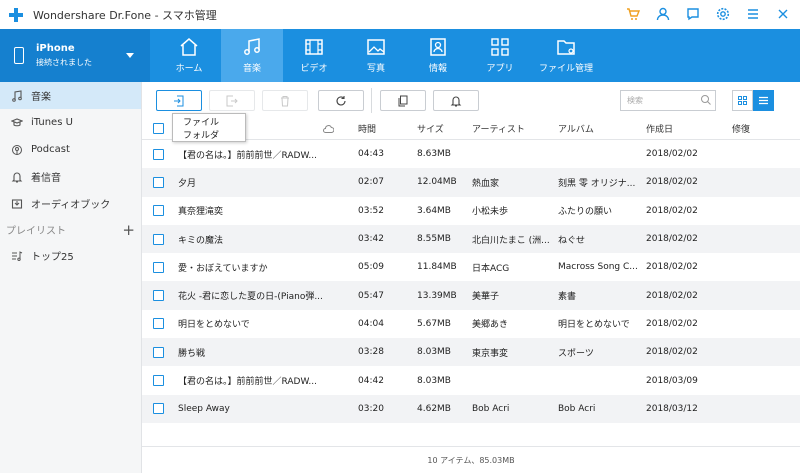  I want to click on table-row: 【君の名は。】前前前世／RADW... 04:43 8.63MB 2018/02/02, so click(471, 154).